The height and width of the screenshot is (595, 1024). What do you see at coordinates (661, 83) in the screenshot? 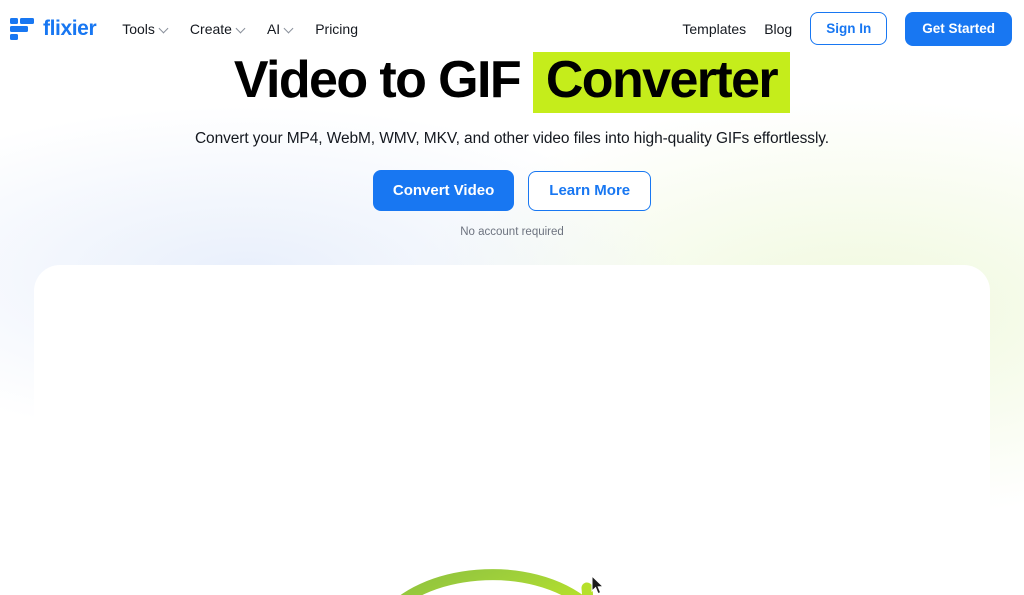
I see `page-title-highlight: Converter` at bounding box center [661, 83].